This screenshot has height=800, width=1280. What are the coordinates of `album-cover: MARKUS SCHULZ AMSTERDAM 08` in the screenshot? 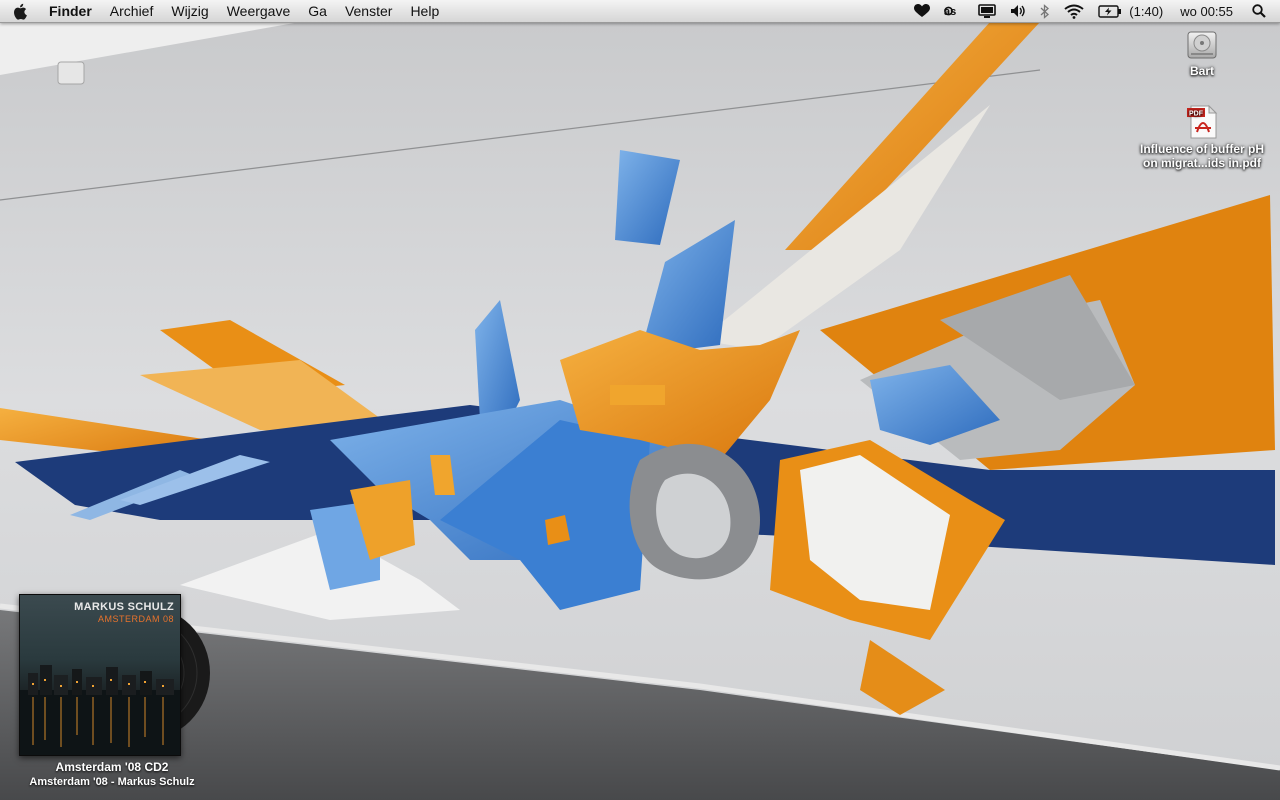 It's located at (100, 675).